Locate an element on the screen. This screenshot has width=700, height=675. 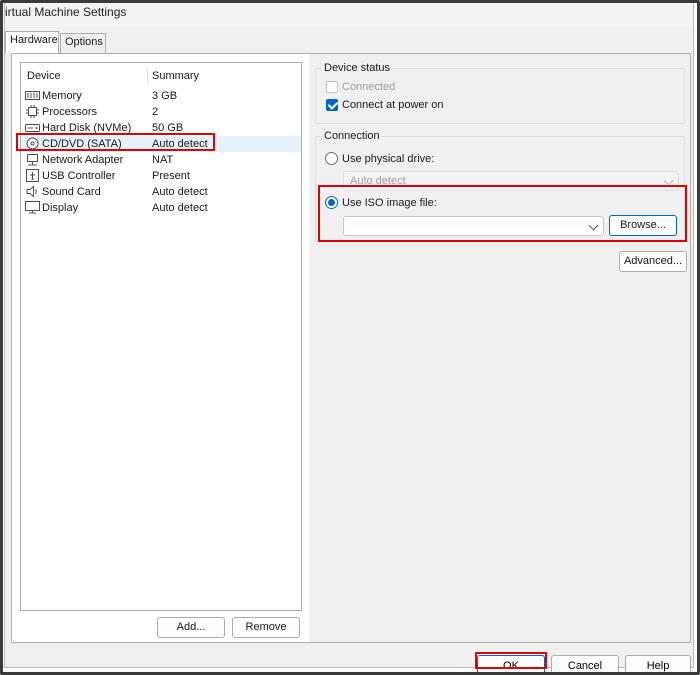
device-summary: 3 GB is located at coordinates (165, 96).